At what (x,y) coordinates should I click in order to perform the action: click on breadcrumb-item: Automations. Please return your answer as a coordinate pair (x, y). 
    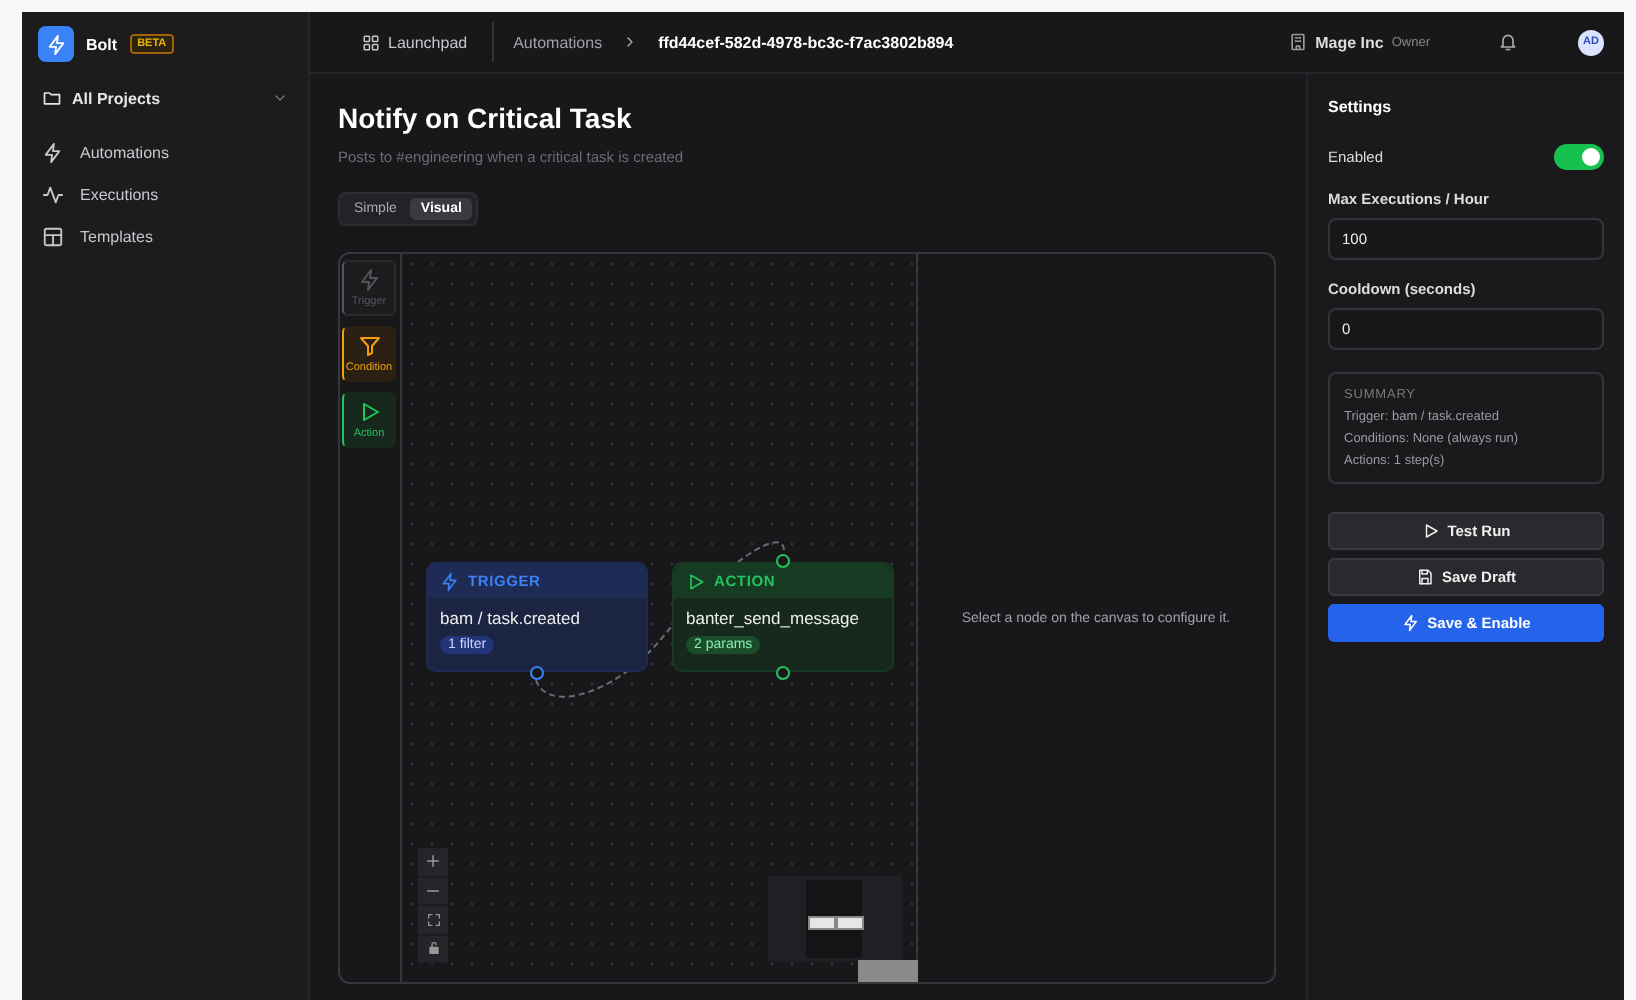
    Looking at the image, I should click on (558, 42).